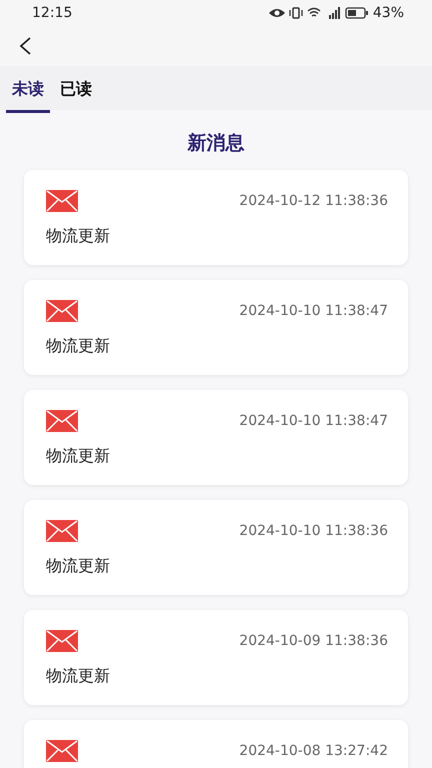 Image resolution: width=432 pixels, height=768 pixels. What do you see at coordinates (313, 641) in the screenshot?
I see `message-time: 2024-10-09 11:38:36` at bounding box center [313, 641].